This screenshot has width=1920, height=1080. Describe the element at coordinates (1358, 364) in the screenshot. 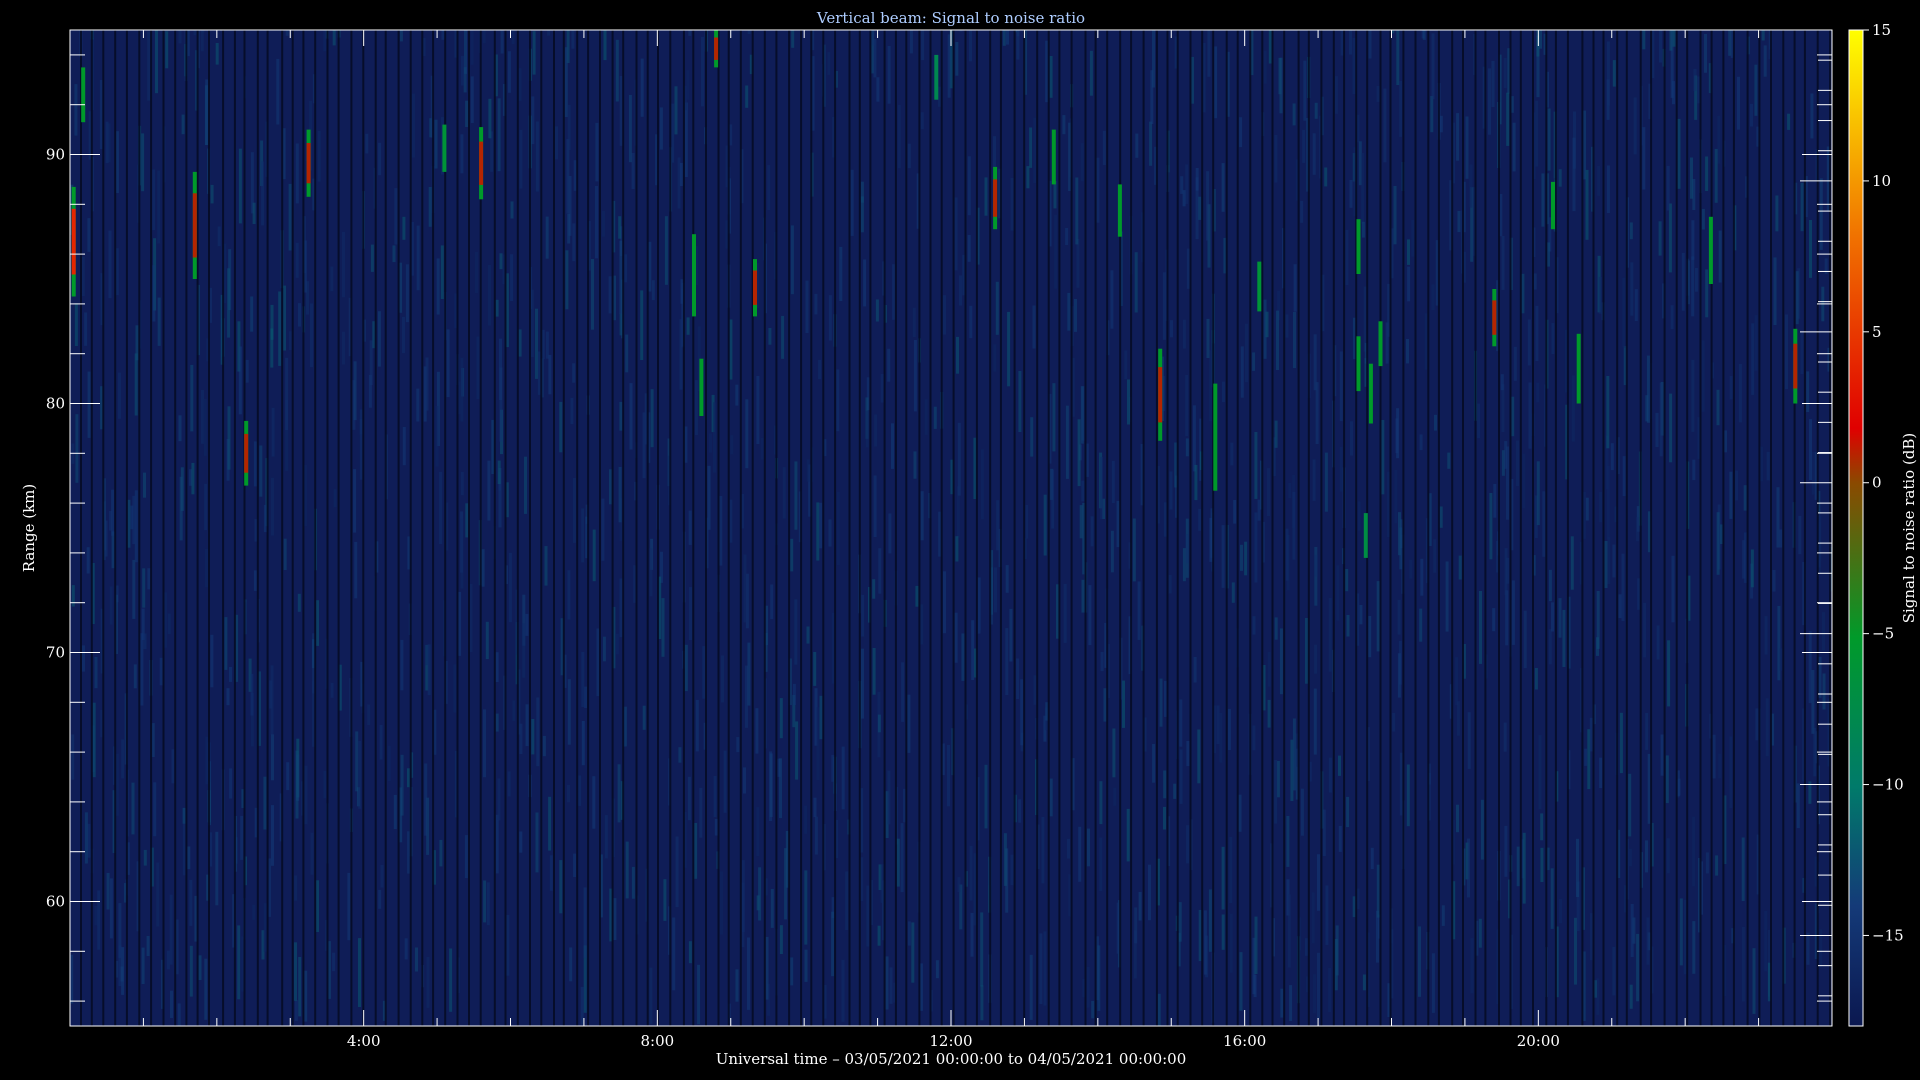

I see `echo-mark` at that location.